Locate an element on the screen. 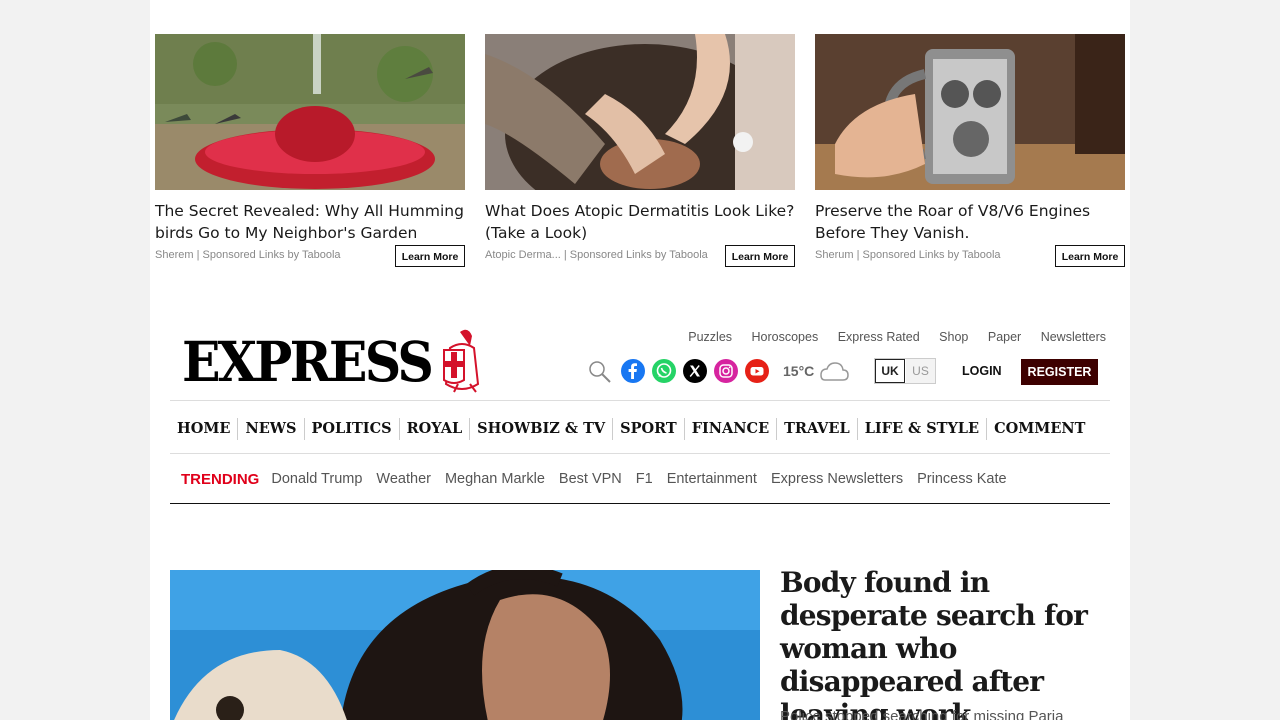  top-link-newsletters: Newsletters is located at coordinates (1073, 337).